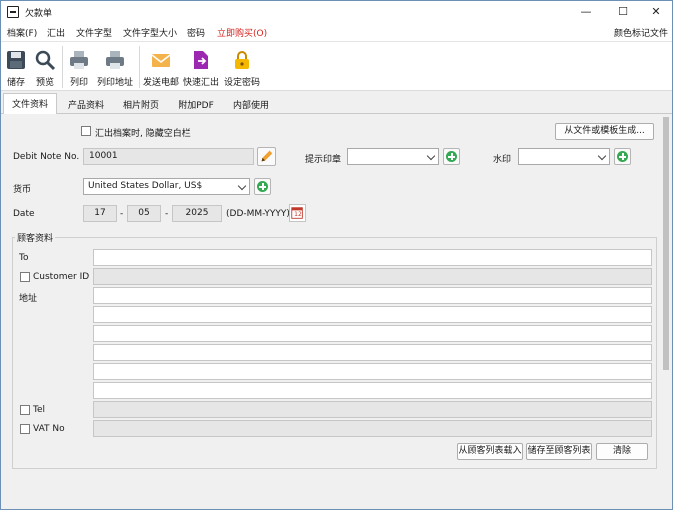 This screenshot has width=673, height=510. Describe the element at coordinates (656, 12) in the screenshot. I see `close-button: ✕` at that location.